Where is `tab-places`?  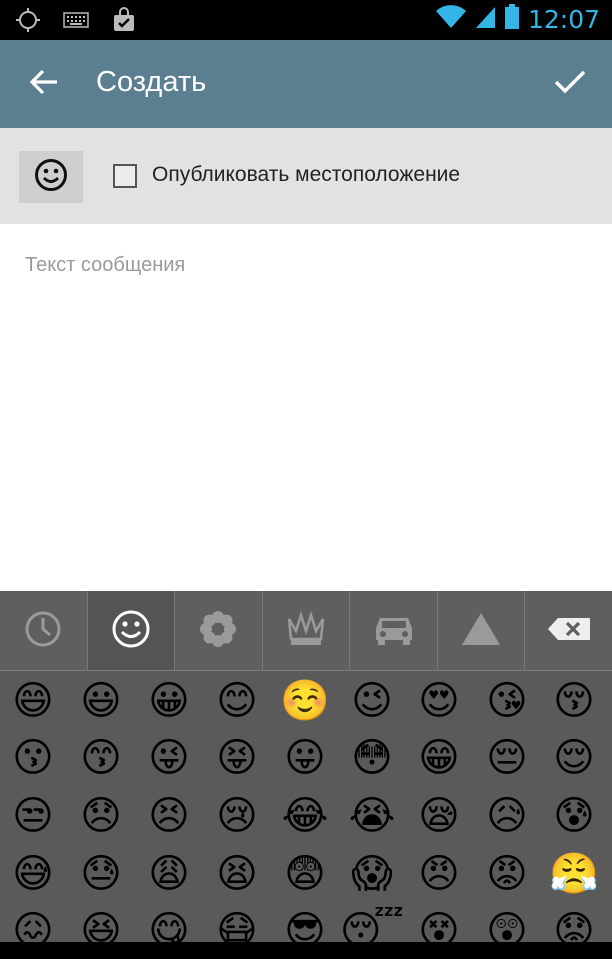 tab-places is located at coordinates (394, 630).